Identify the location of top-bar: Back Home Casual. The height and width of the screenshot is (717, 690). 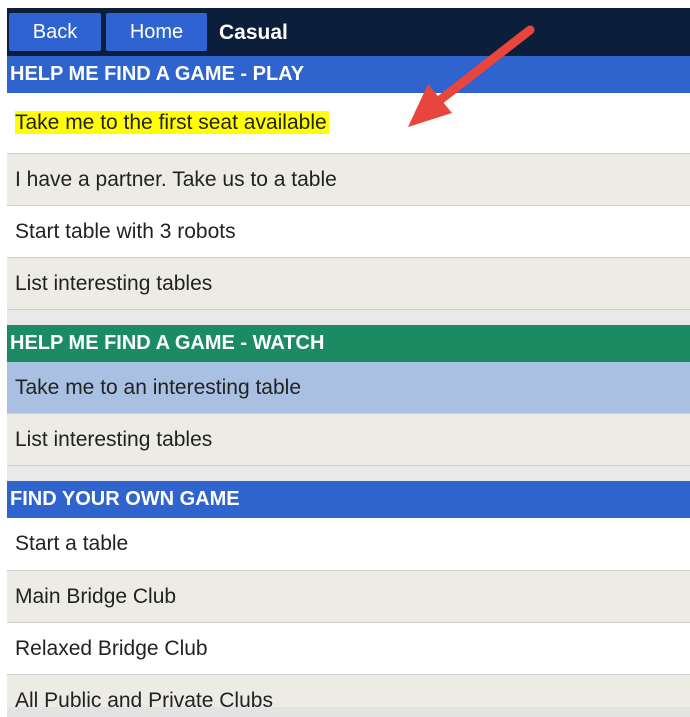
(348, 32).